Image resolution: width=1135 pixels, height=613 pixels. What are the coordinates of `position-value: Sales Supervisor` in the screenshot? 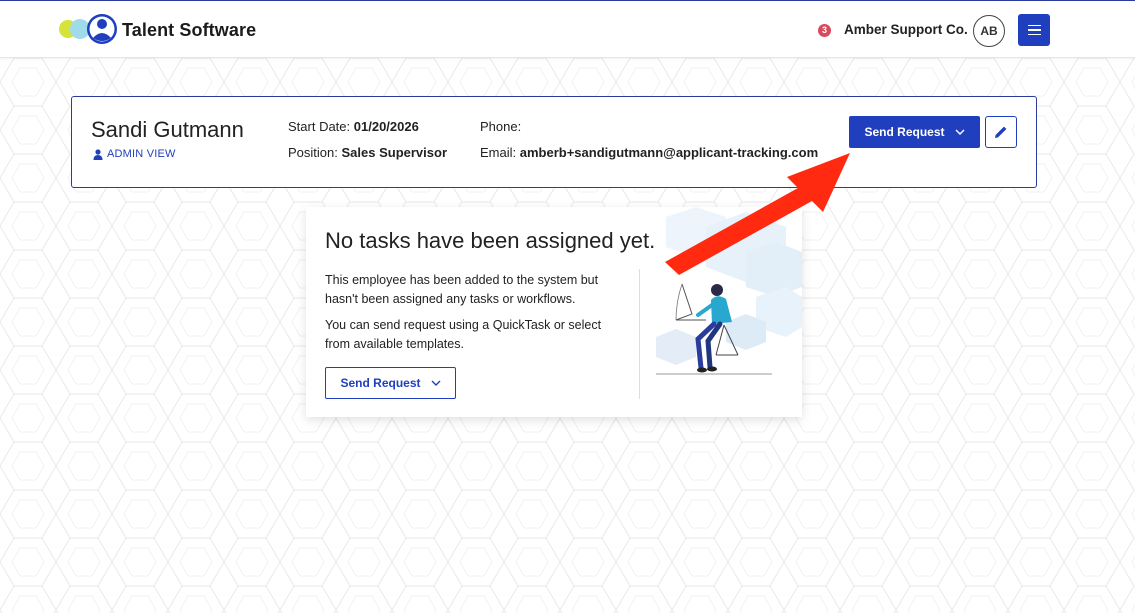 It's located at (394, 152).